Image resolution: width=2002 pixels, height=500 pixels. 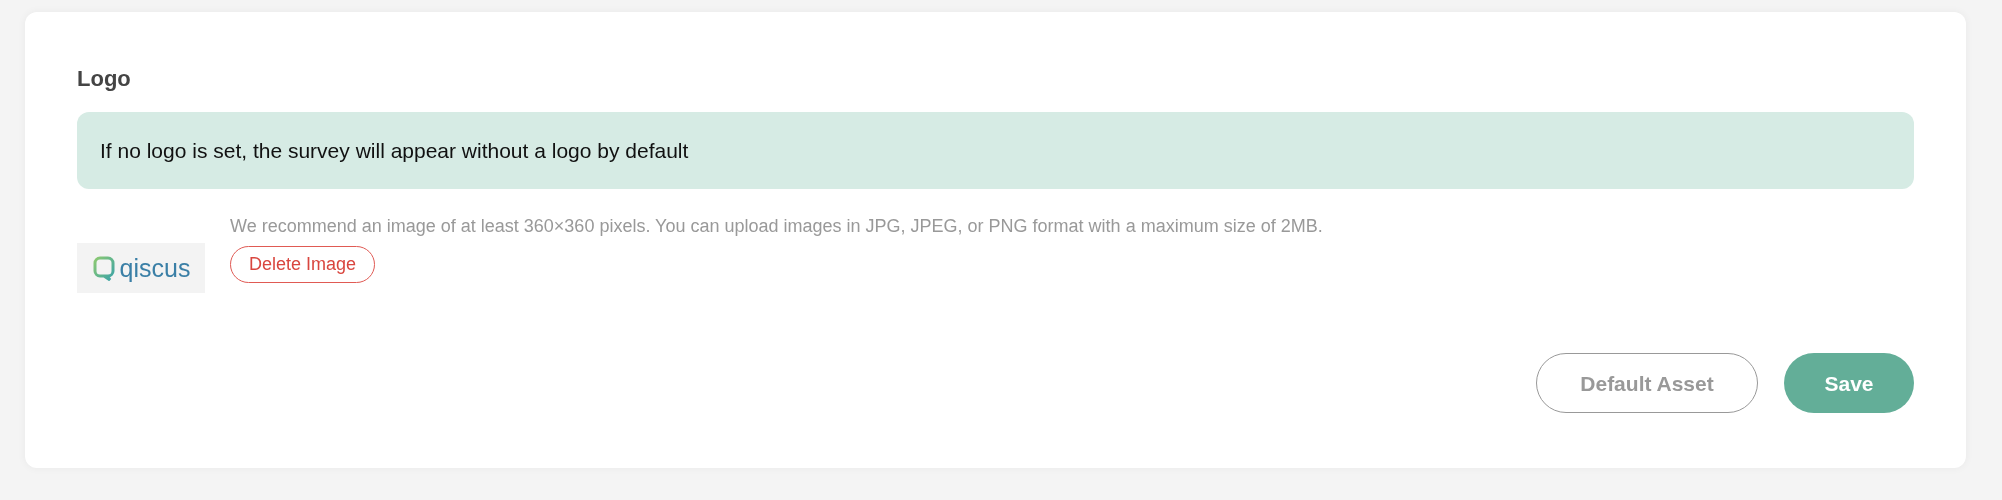 I want to click on save-button: Save, so click(x=1849, y=383).